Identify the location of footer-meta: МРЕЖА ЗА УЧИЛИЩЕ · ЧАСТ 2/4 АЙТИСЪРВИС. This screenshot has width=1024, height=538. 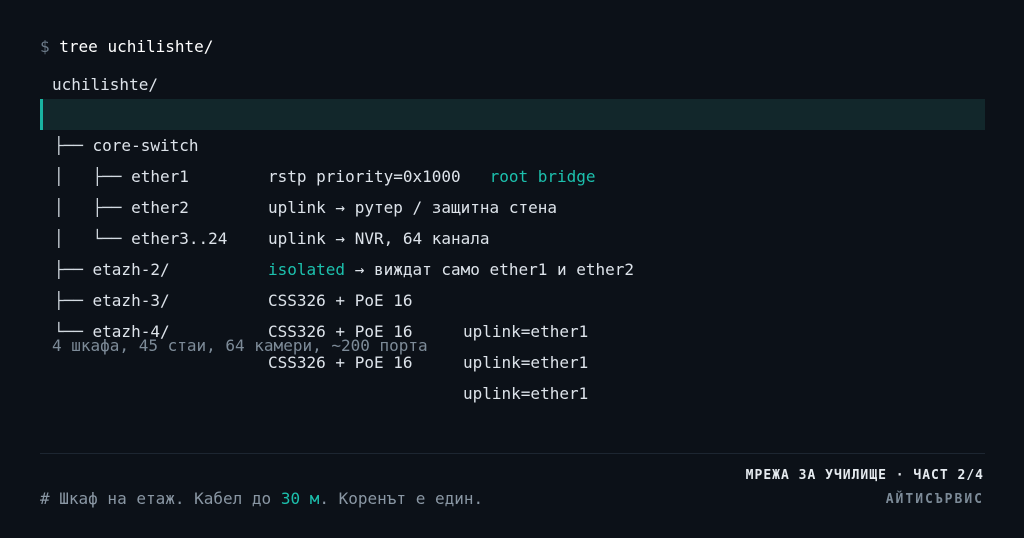
(865, 488).